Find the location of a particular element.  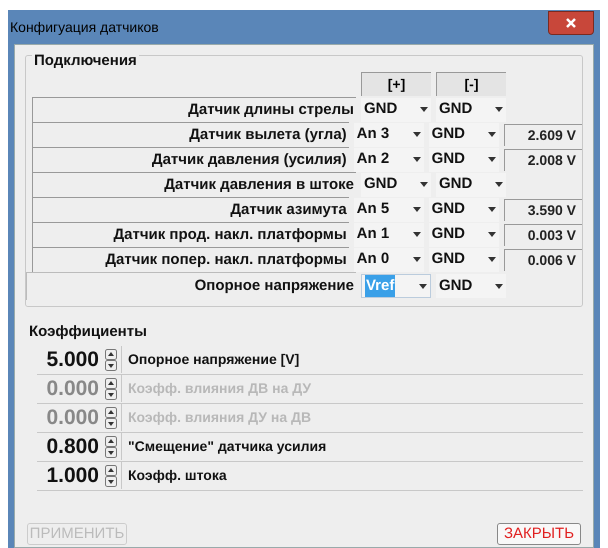

dropdown: An 2 is located at coordinates (389, 160).